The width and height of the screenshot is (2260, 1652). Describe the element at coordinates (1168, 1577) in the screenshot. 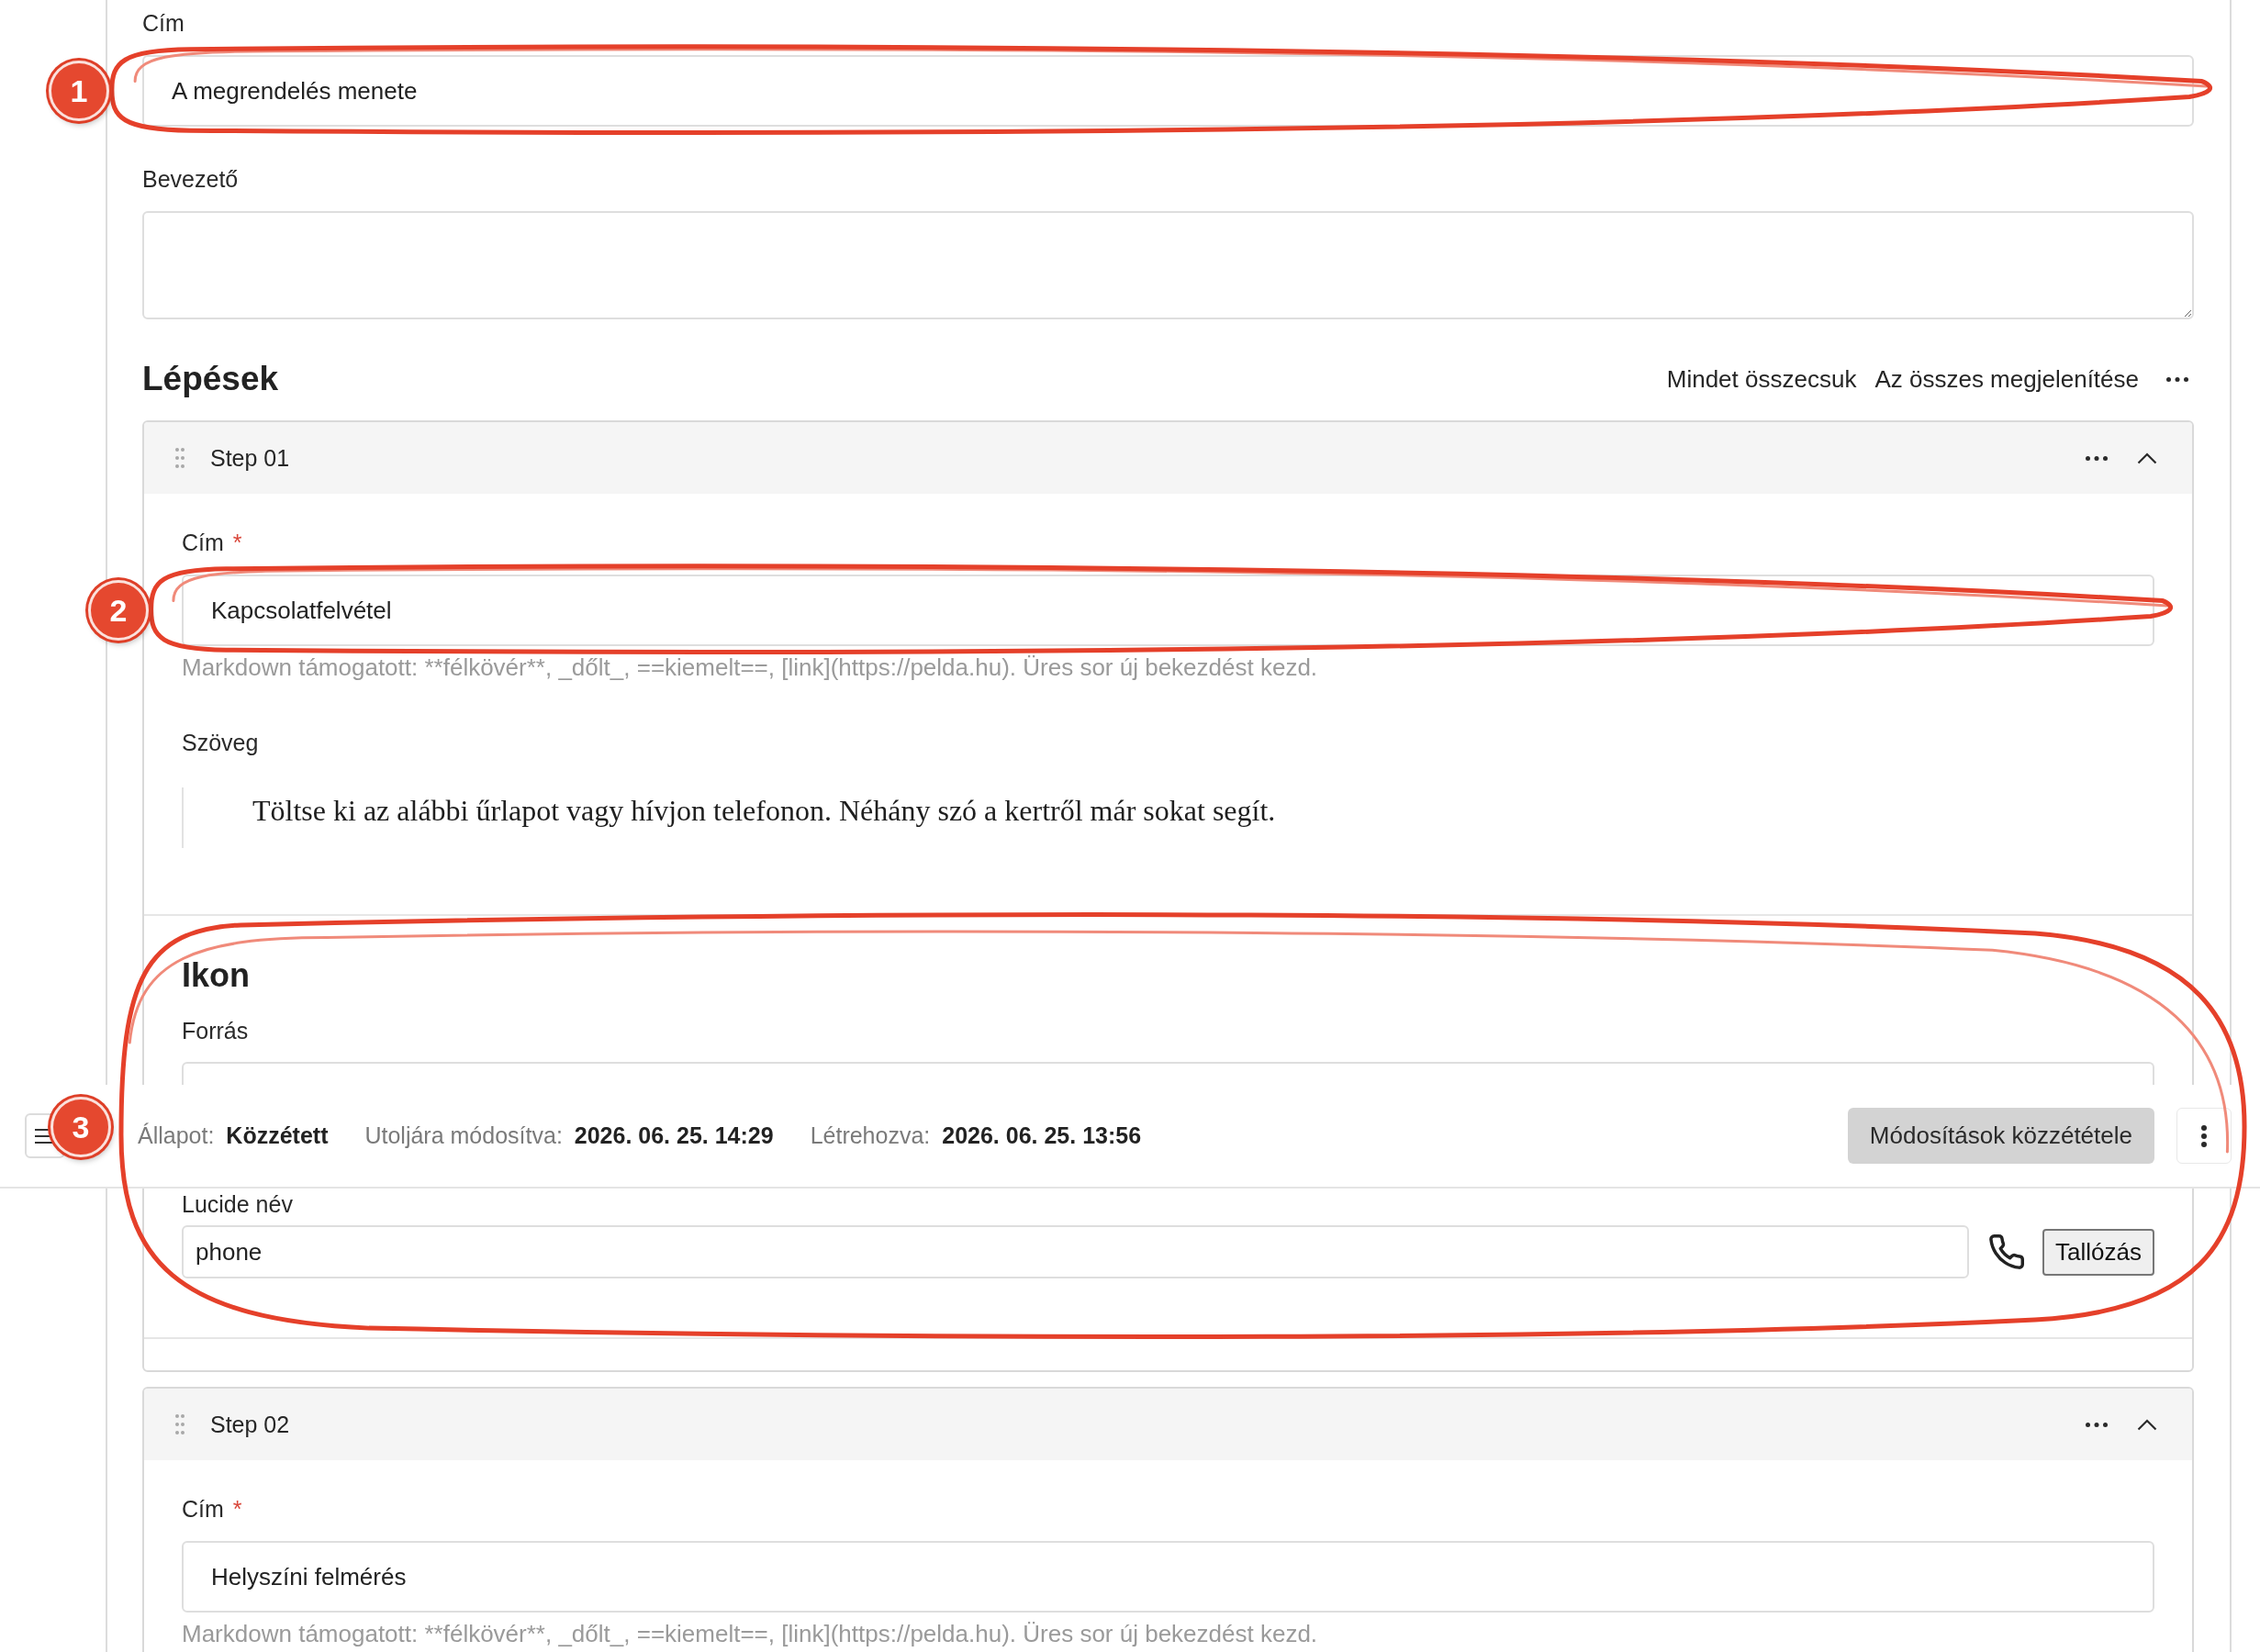

I see `step-title-input: Helyszíni felmérés` at that location.